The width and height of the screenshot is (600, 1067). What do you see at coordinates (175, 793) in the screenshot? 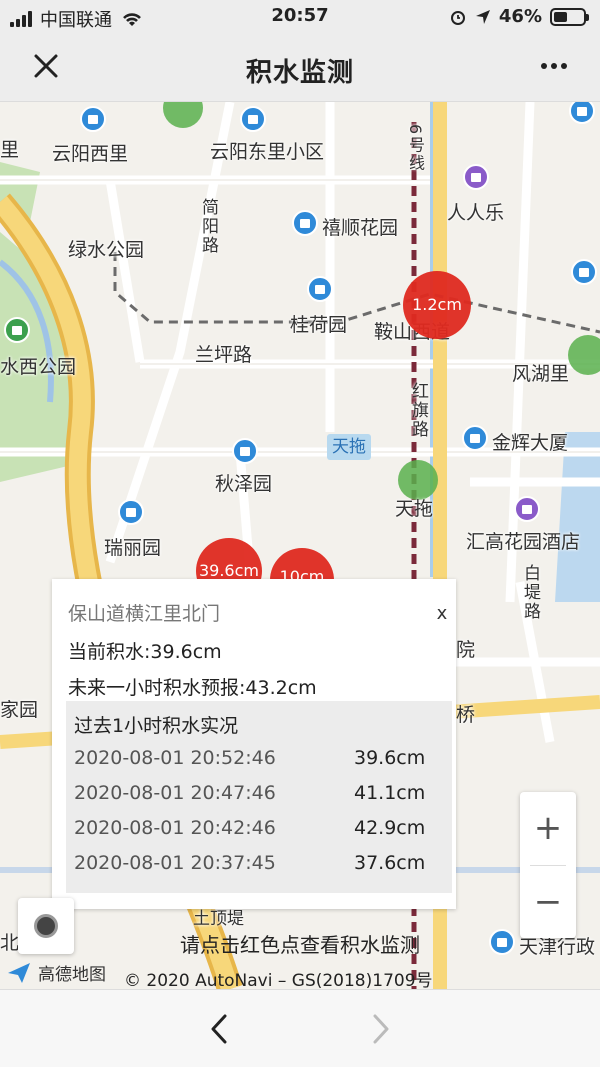
I see `history-time: 2020-08-01 20:47:46` at bounding box center [175, 793].